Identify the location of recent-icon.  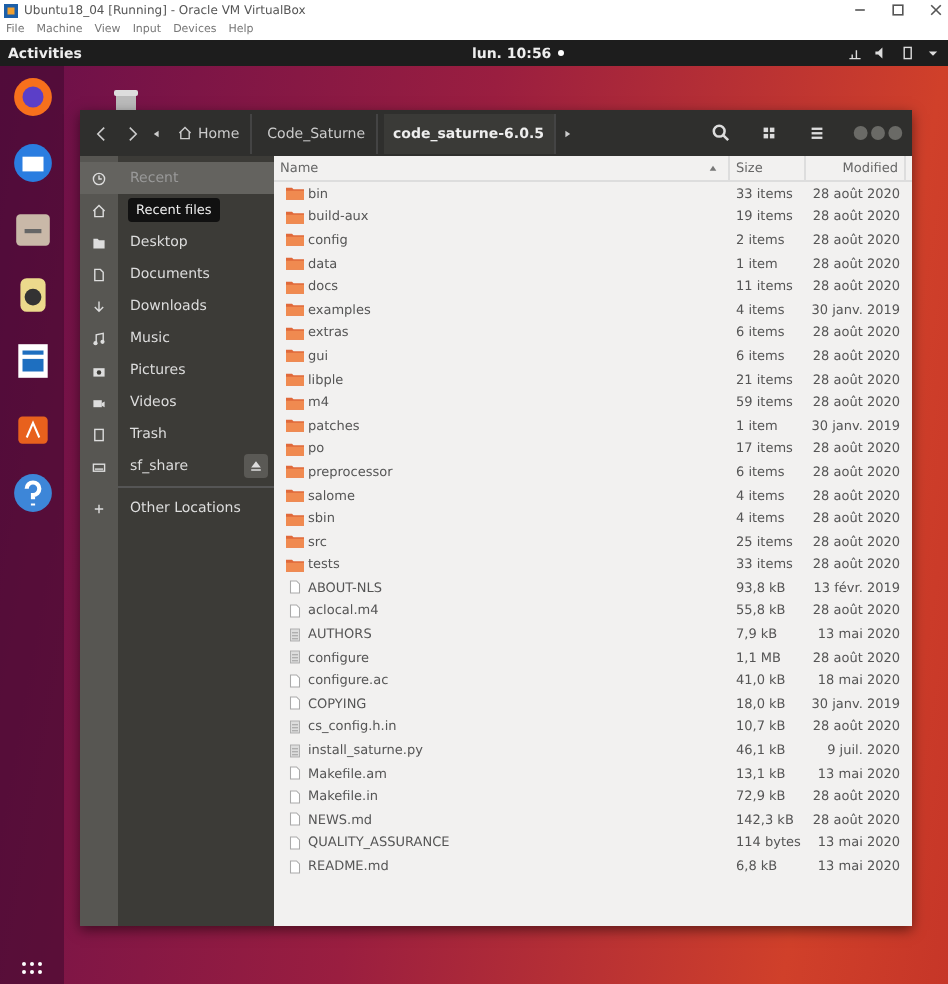
(99, 178).